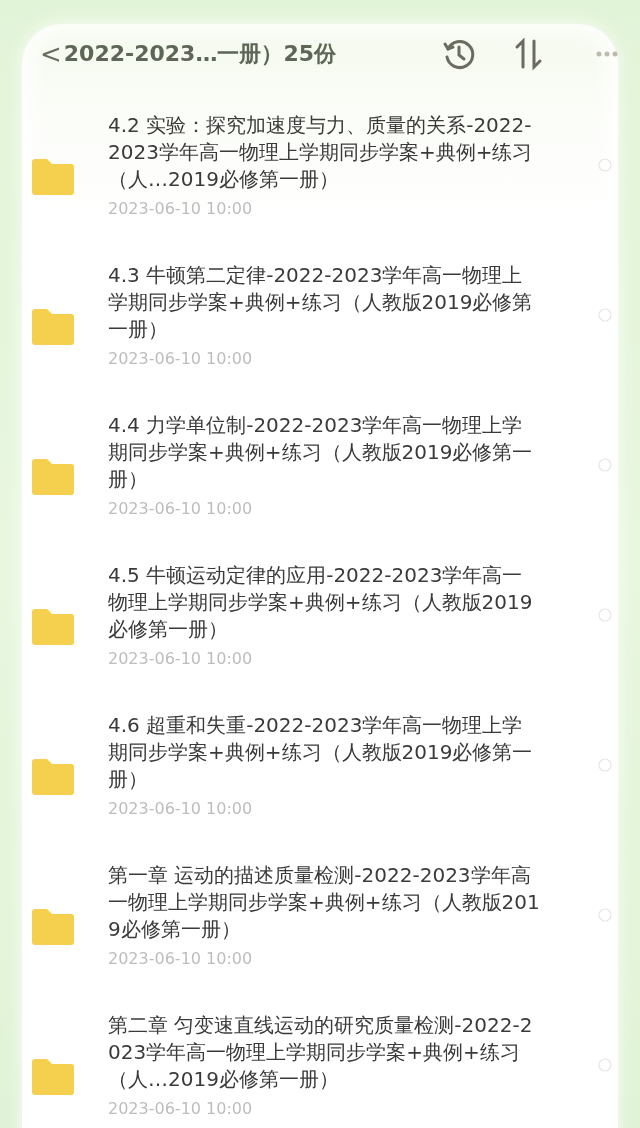 This screenshot has height=1128, width=640. I want to click on folder-title: 2022-2023…一册）25份, so click(200, 54).